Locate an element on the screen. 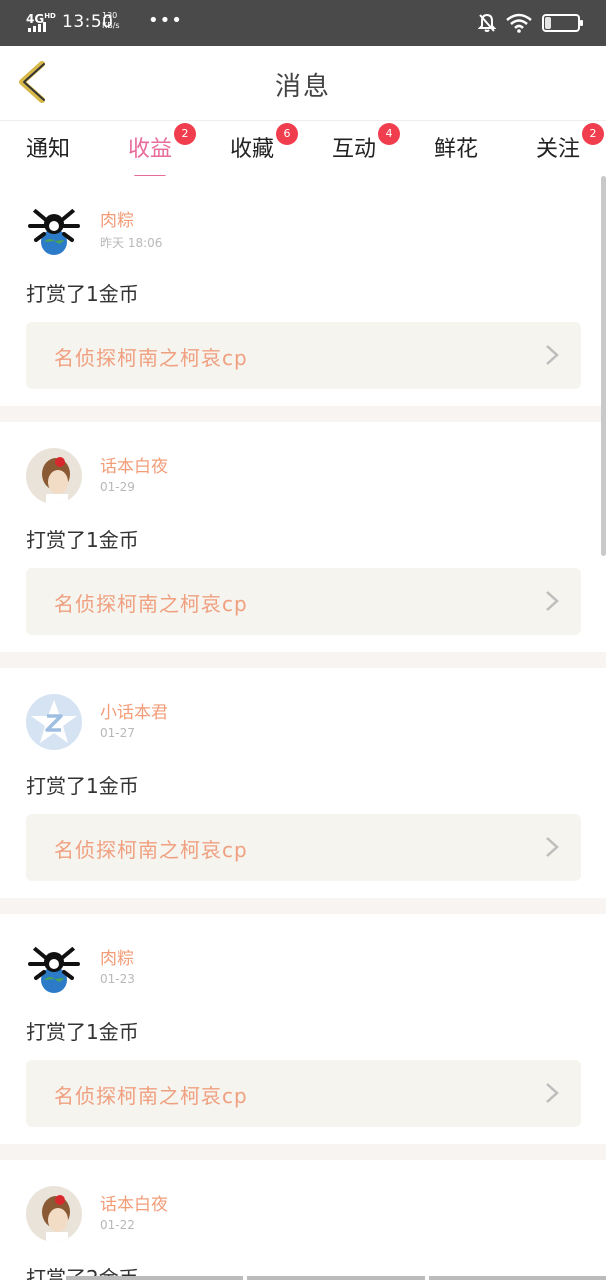  tab-follows: 关注 2 is located at coordinates (561, 143).